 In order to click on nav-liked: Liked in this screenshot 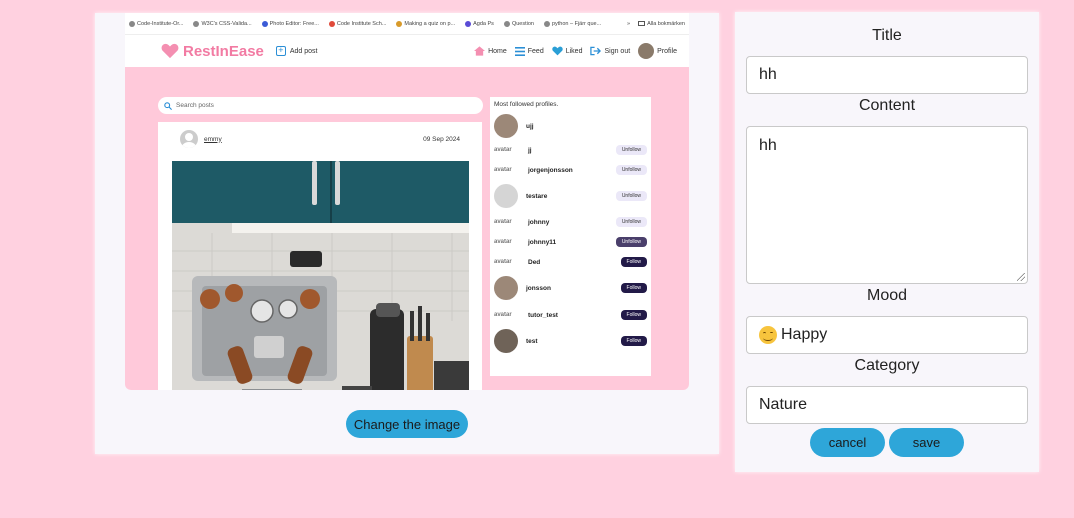, I will do `click(567, 51)`.